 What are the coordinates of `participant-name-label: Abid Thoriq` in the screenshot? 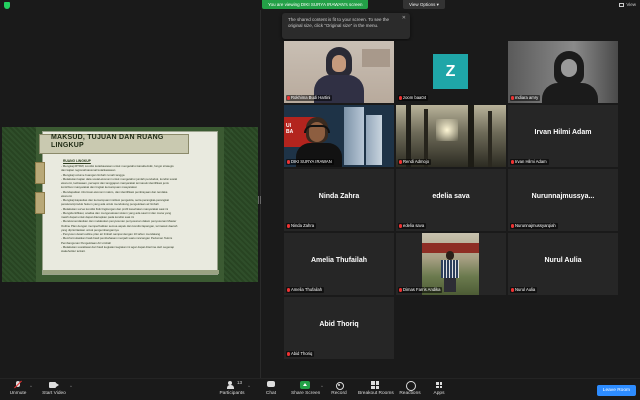 It's located at (300, 354).